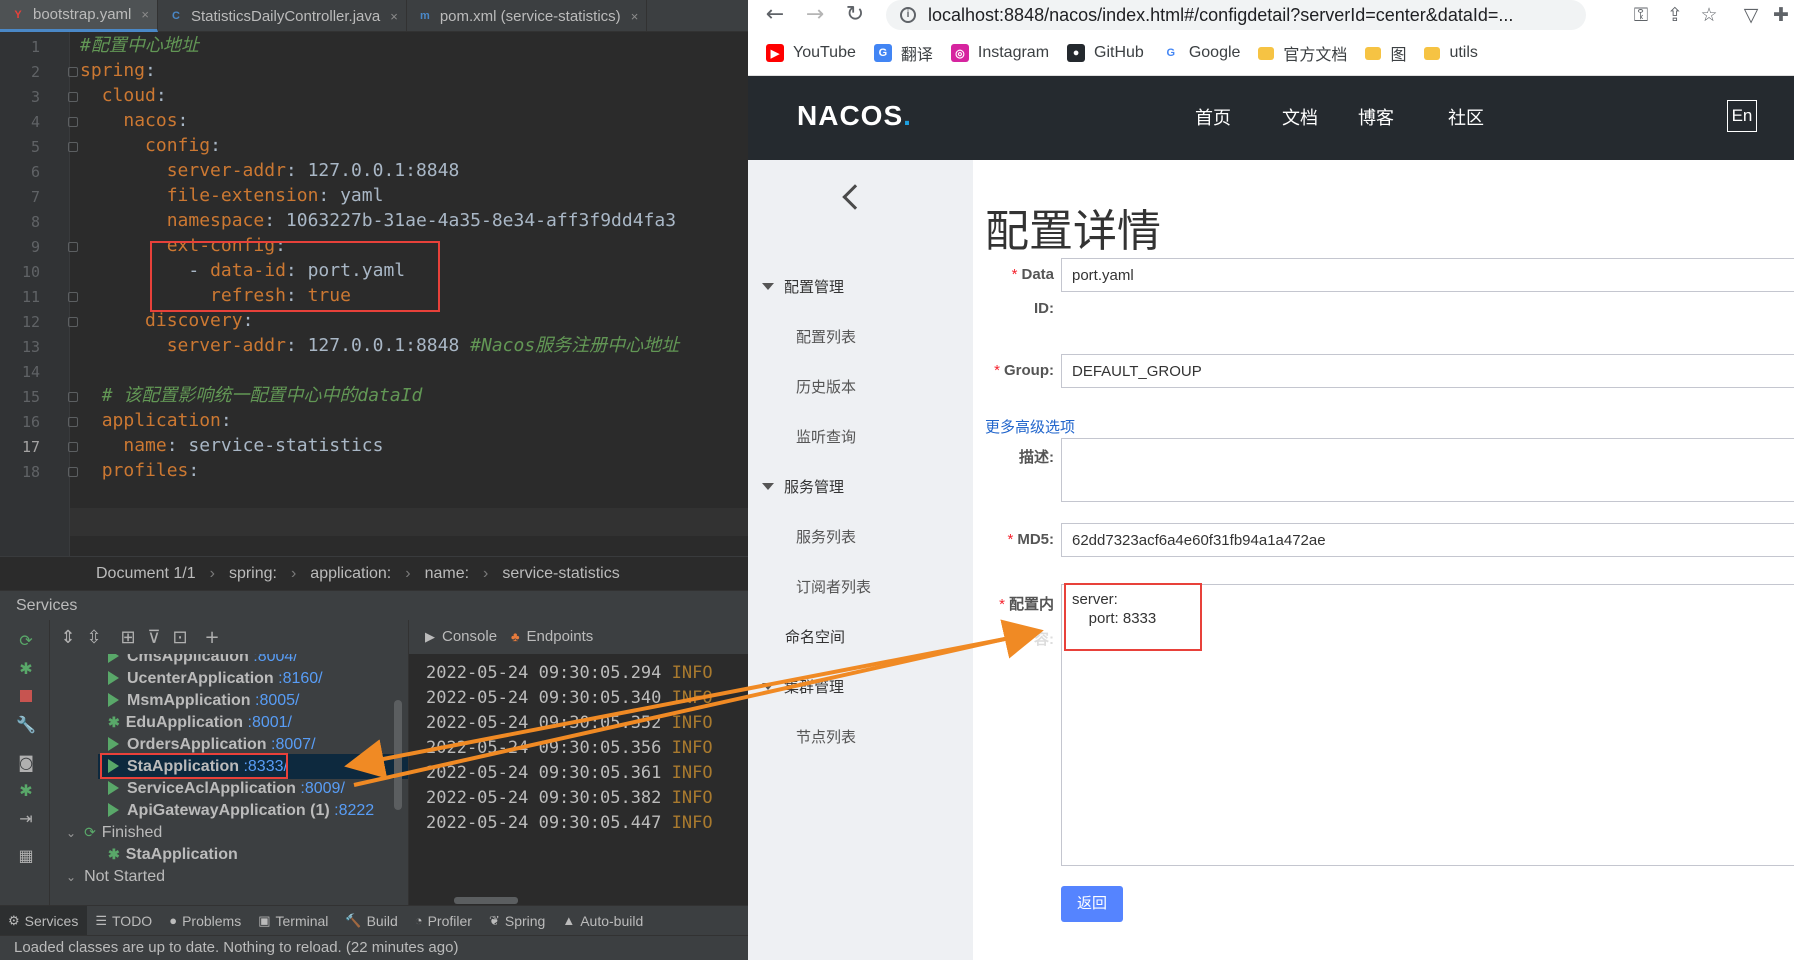 The height and width of the screenshot is (960, 1794). What do you see at coordinates (140, 471) in the screenshot?
I see `code-line: profiles:` at bounding box center [140, 471].